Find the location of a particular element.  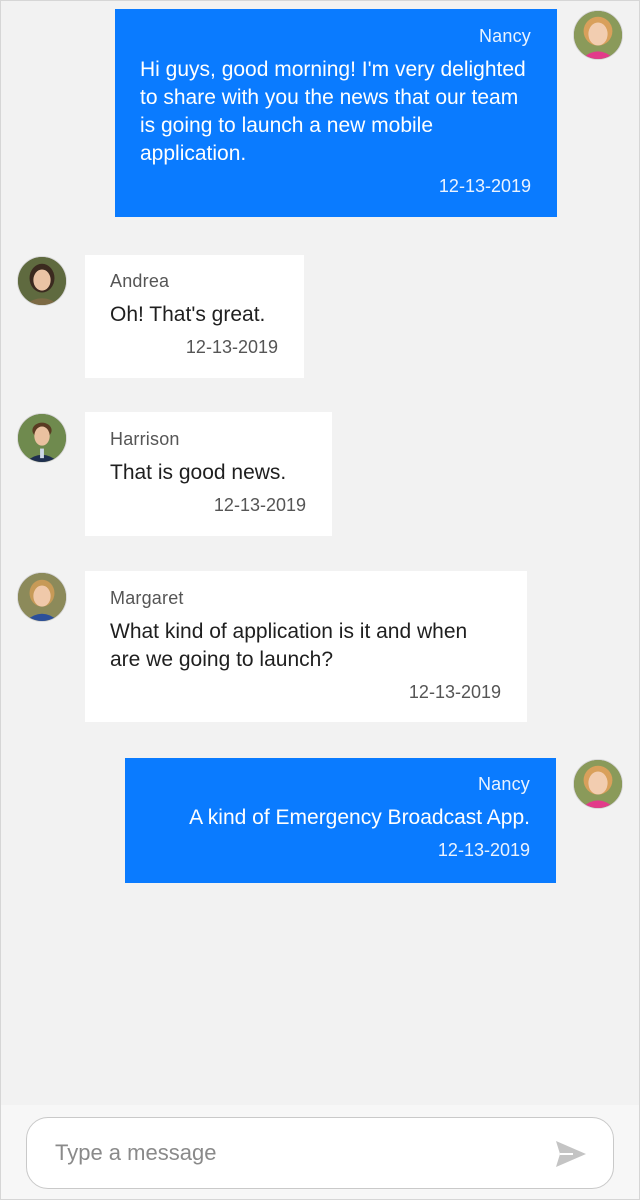

message-bubble: Harrison That is good news. 12-13-2019 is located at coordinates (208, 474).